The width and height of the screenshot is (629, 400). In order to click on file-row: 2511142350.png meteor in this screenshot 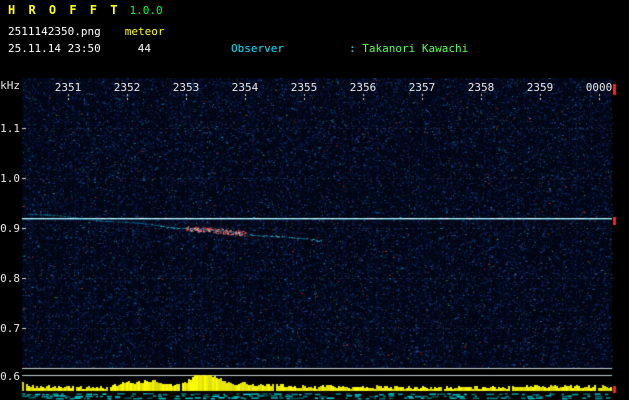, I will do `click(86, 31)`.